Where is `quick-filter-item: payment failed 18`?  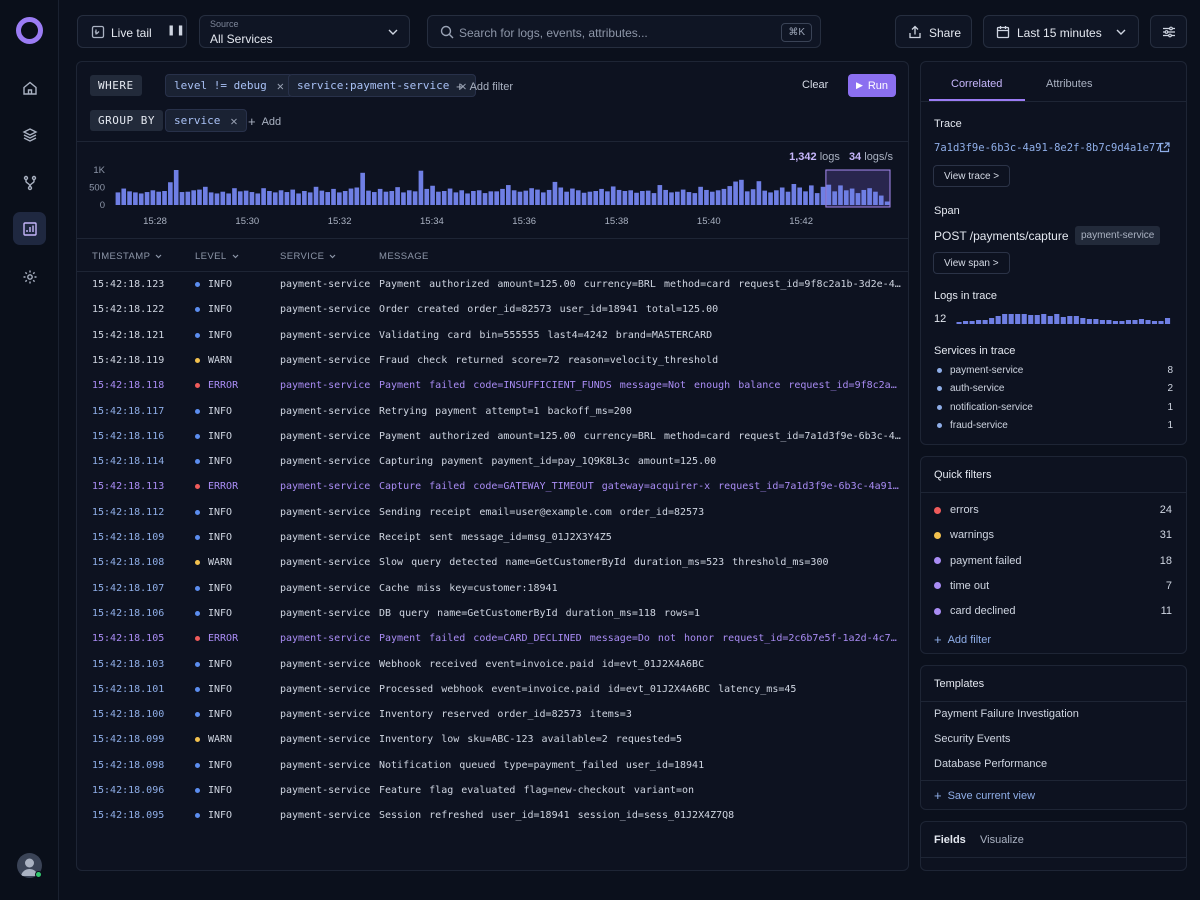
quick-filter-item: payment failed 18 is located at coordinates (1053, 561).